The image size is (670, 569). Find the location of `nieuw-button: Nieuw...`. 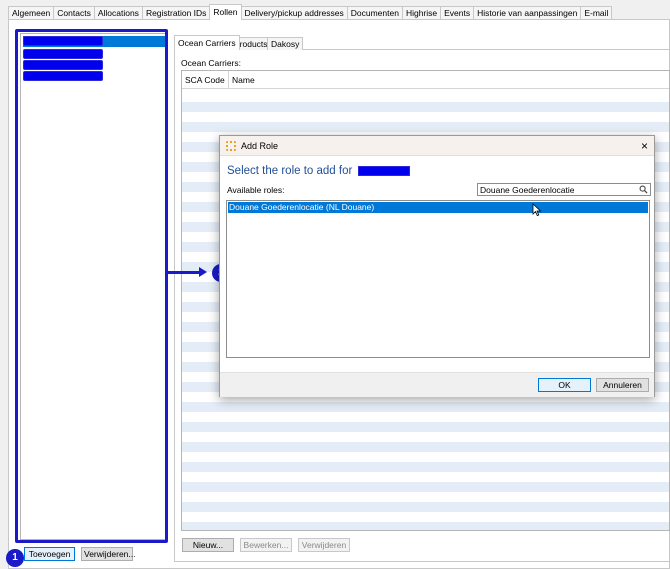

nieuw-button: Nieuw... is located at coordinates (208, 545).